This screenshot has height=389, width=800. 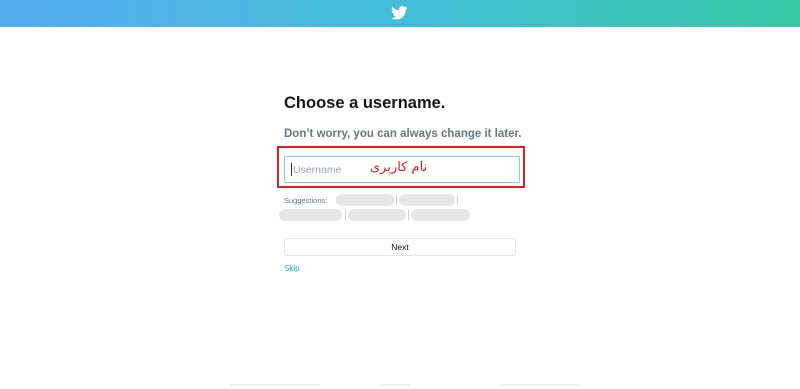 I want to click on twitter-bird-icon, so click(x=399, y=13).